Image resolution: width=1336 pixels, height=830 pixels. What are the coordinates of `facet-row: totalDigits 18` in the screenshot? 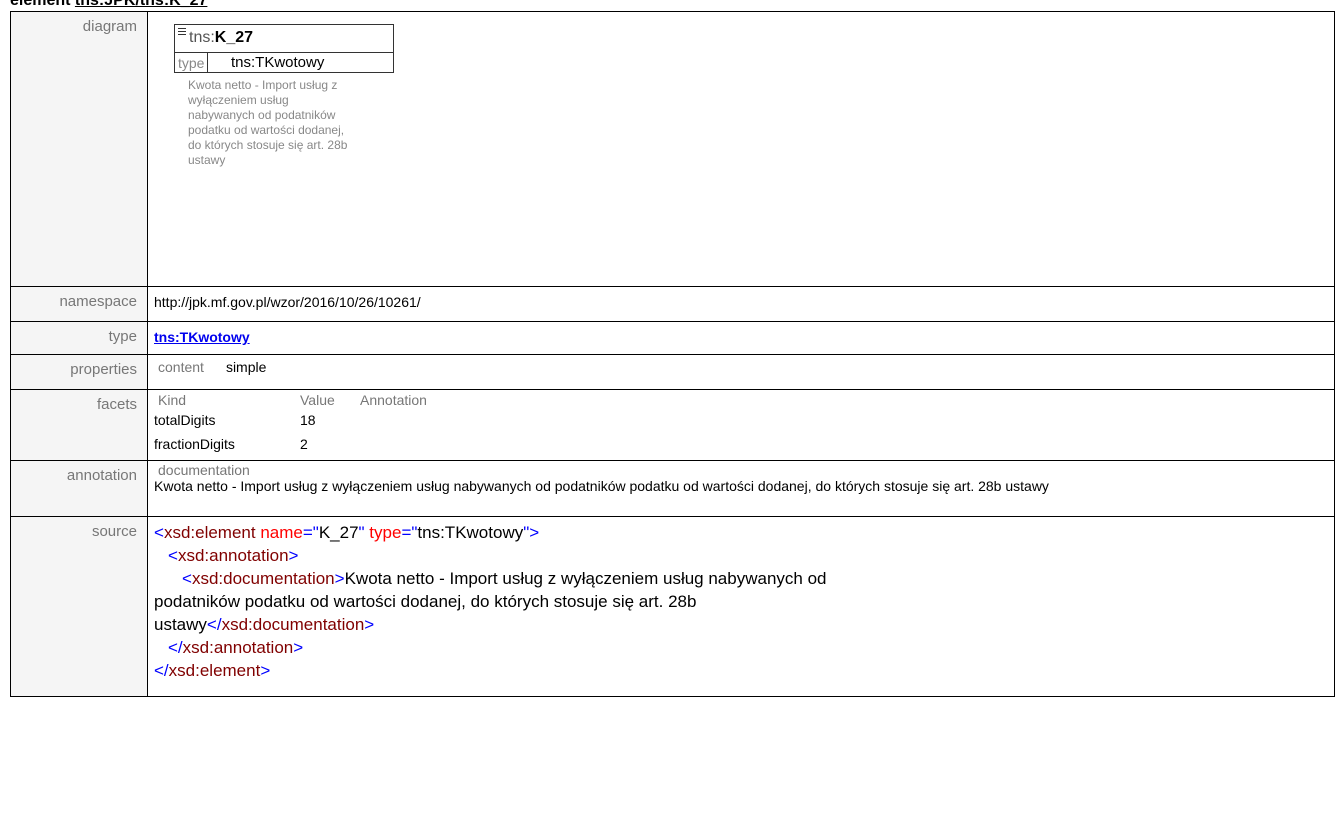 It's located at (744, 422).